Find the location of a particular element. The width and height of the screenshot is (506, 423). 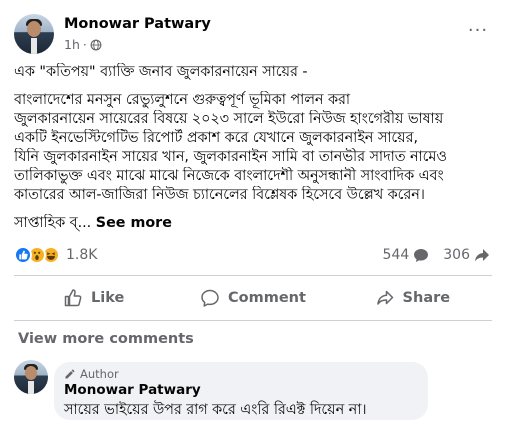

comment-icon is located at coordinates (421, 255).